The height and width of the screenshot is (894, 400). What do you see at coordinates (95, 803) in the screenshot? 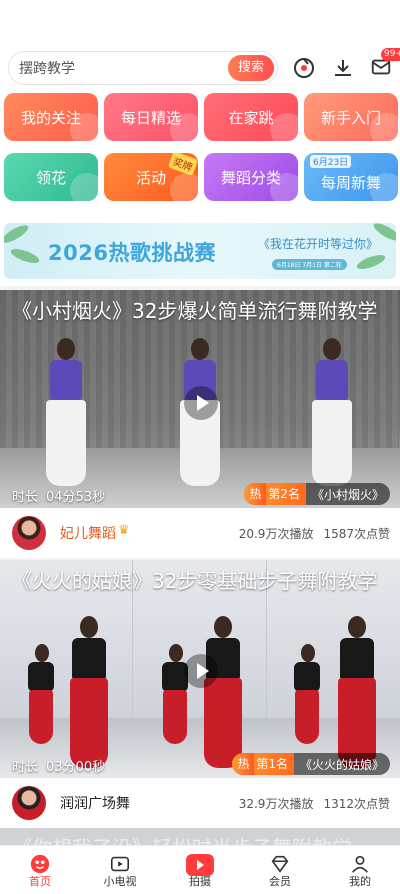
I see `author-name: 润润广场舞` at bounding box center [95, 803].